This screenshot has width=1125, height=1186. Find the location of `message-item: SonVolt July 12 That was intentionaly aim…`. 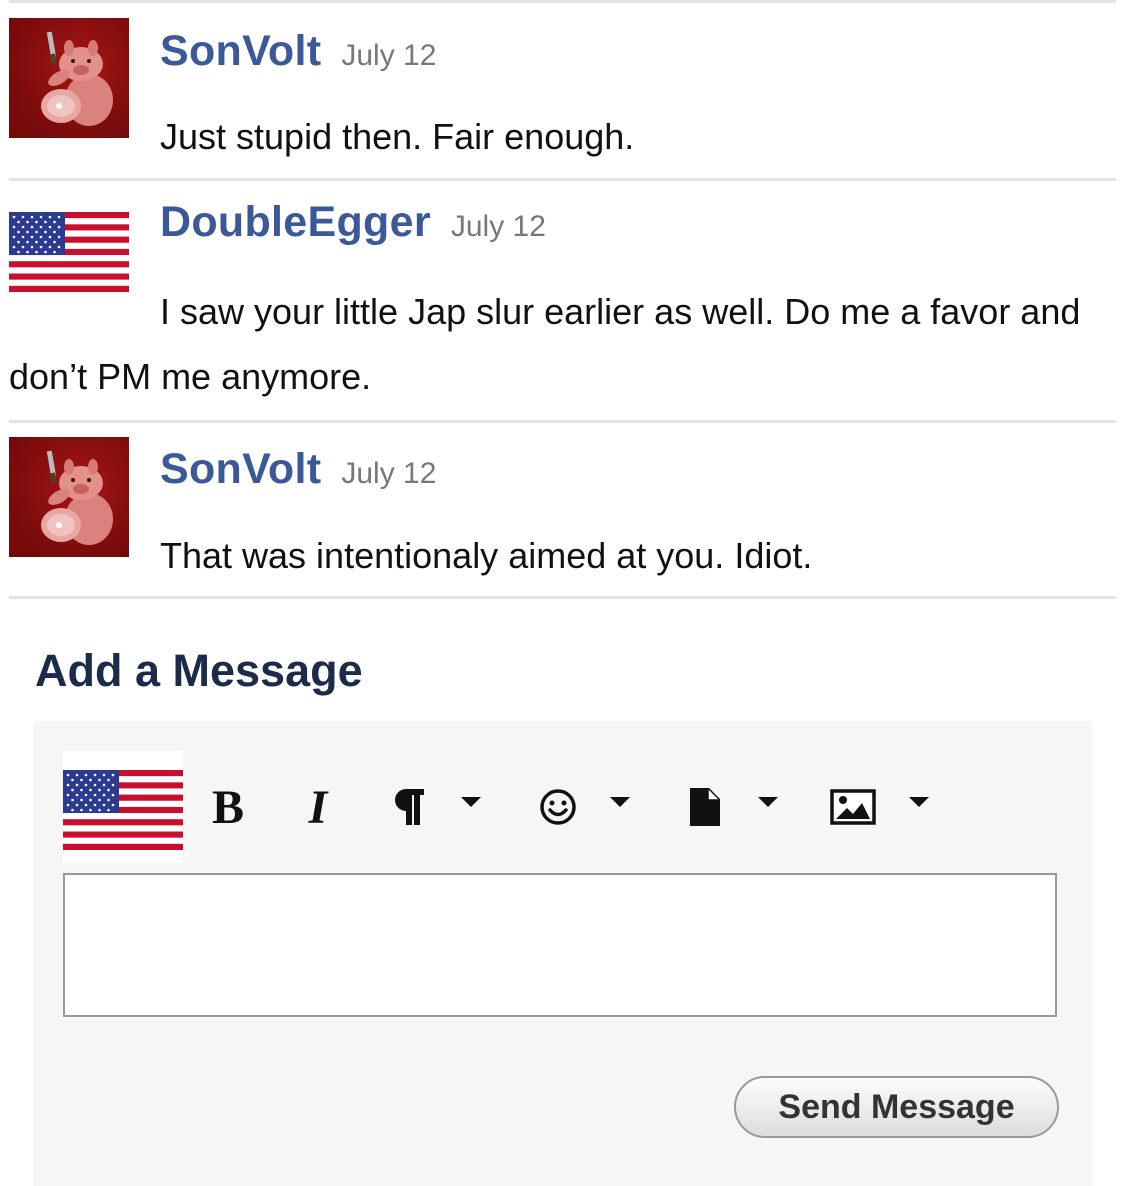

message-item: SonVolt July 12 That was intentionaly aim… is located at coordinates (562, 509).